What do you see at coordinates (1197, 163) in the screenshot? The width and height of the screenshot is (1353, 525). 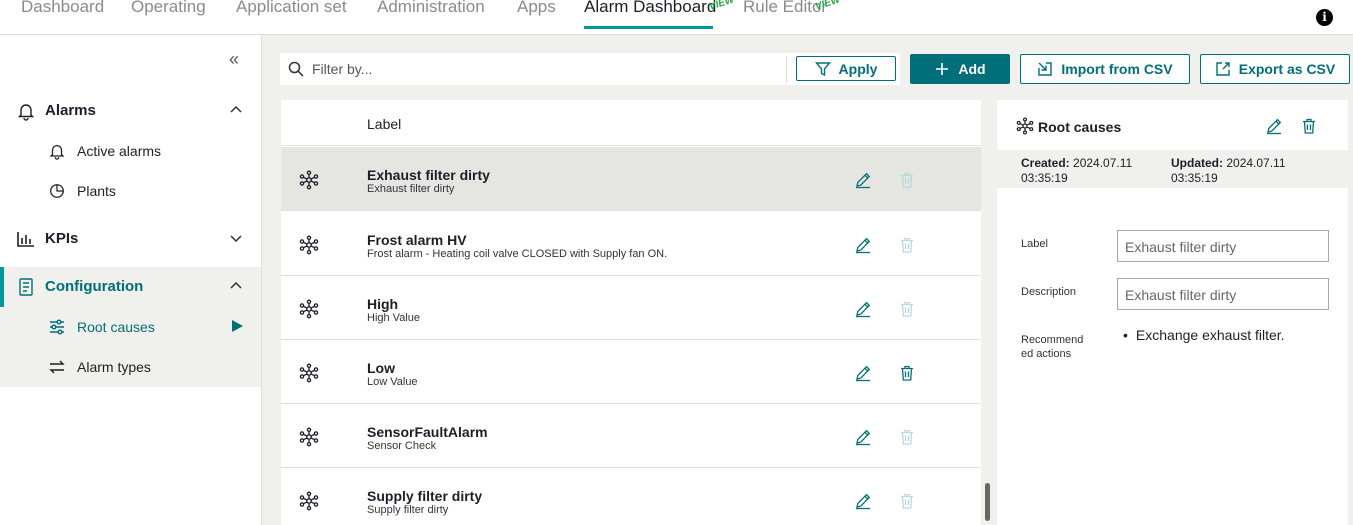 I see `updated-label: Updated:` at bounding box center [1197, 163].